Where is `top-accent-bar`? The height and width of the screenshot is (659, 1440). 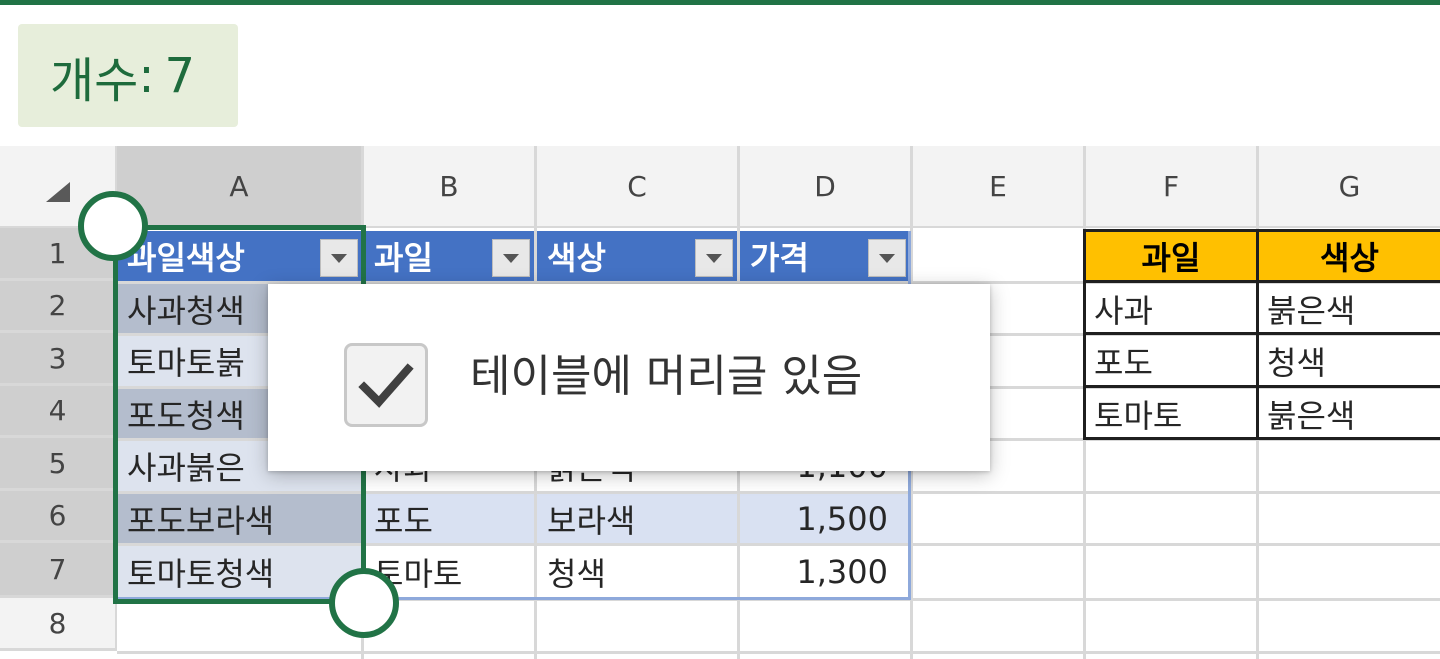 top-accent-bar is located at coordinates (720, 2).